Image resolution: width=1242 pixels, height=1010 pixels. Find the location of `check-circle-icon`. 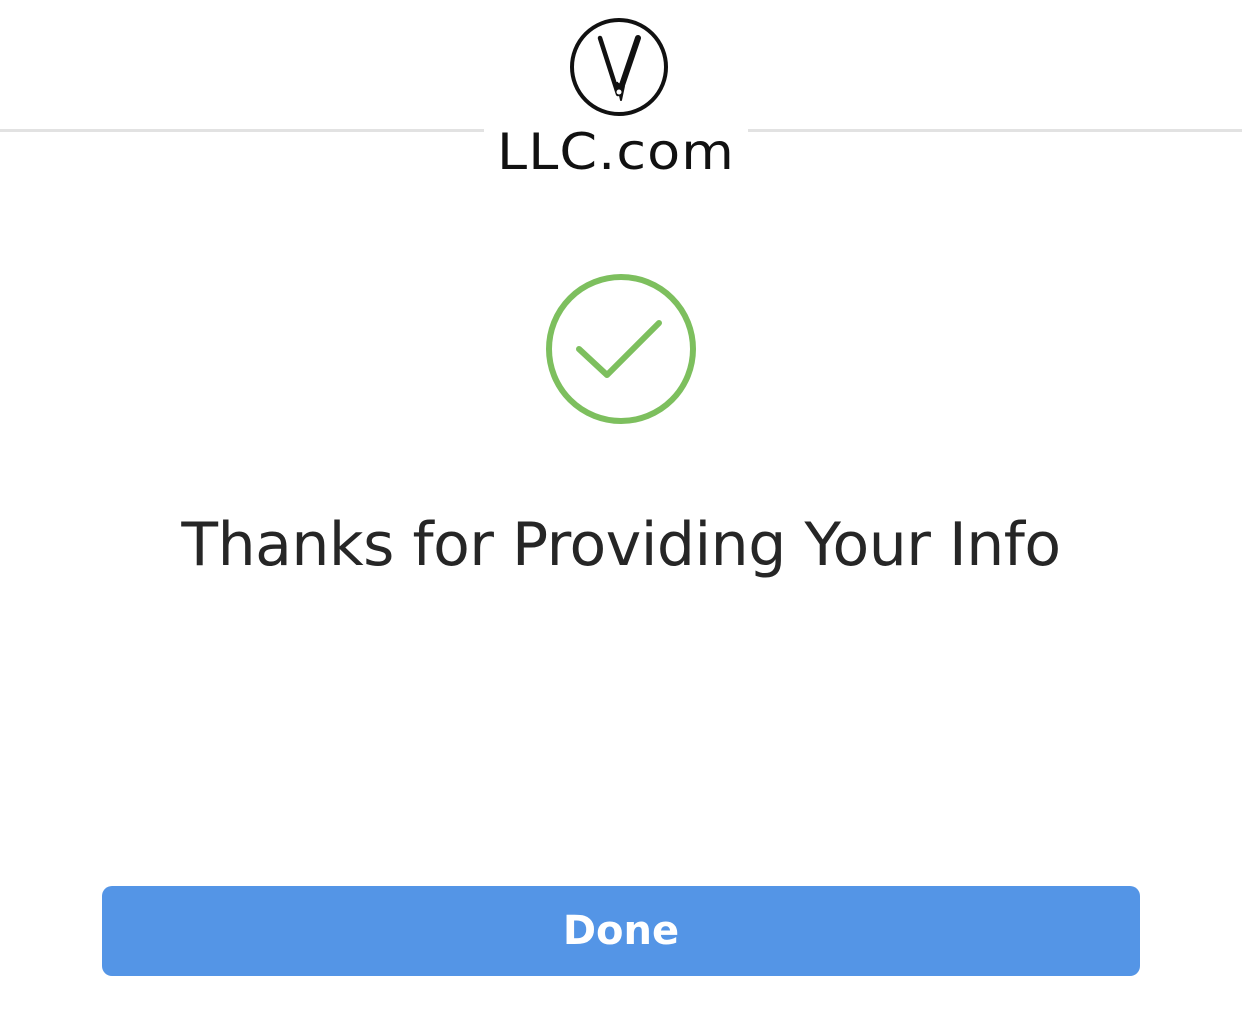

check-circle-icon is located at coordinates (621, 349).